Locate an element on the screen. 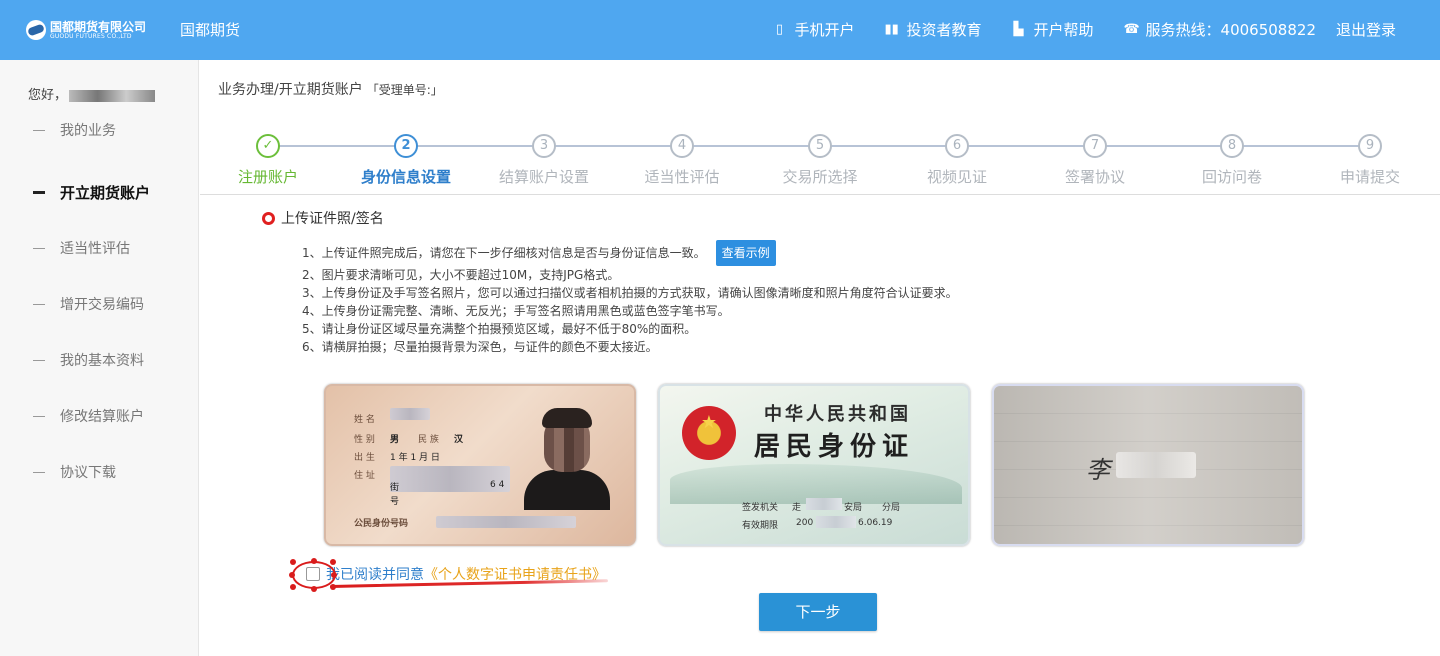  step-number: 3 is located at coordinates (544, 146).